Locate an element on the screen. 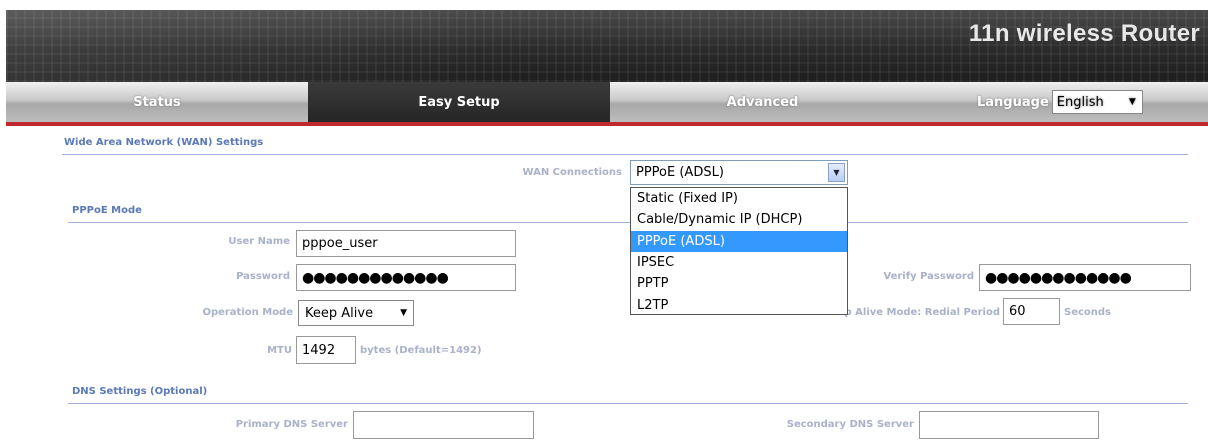 The width and height of the screenshot is (1208, 447). redial-period-value: 60 is located at coordinates (1017, 311).